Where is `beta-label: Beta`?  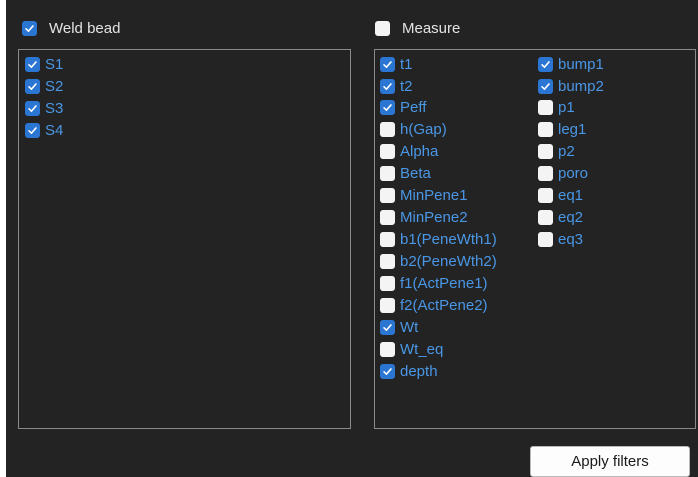 beta-label: Beta is located at coordinates (415, 173).